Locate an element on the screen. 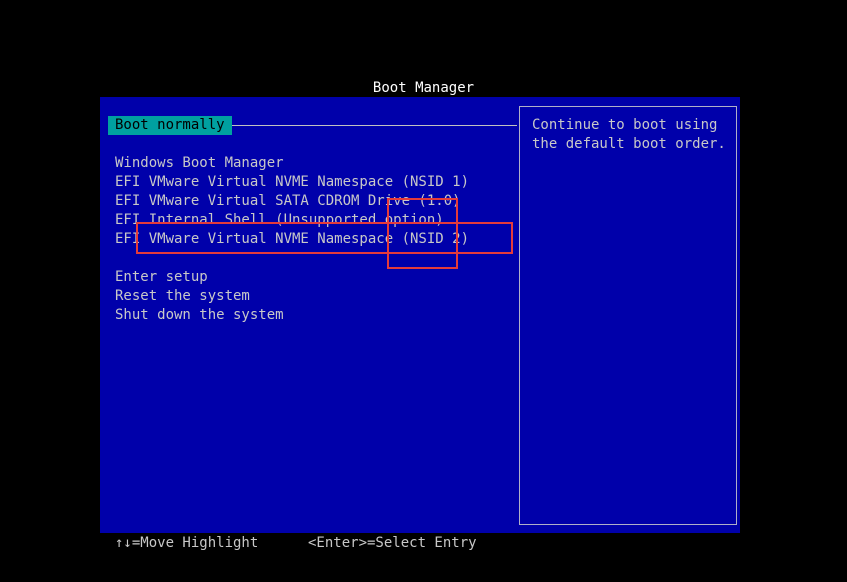  menu-item-internal-shell: EFI Internal Shell (Unsupported option) is located at coordinates (279, 220).